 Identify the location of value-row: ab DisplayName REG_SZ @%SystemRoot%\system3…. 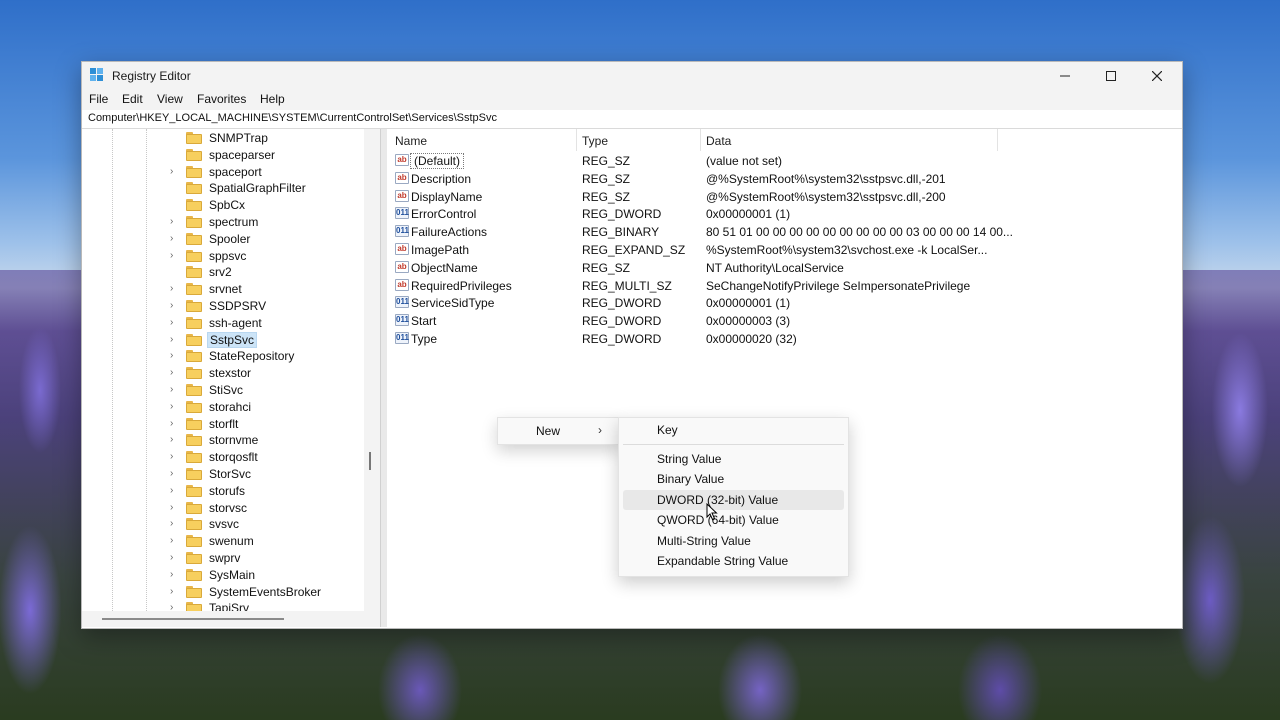
(784, 196).